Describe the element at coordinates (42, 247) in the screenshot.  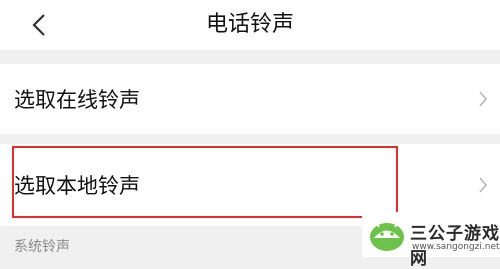
I see `section-header-system-ringtones: 系统铃声` at that location.